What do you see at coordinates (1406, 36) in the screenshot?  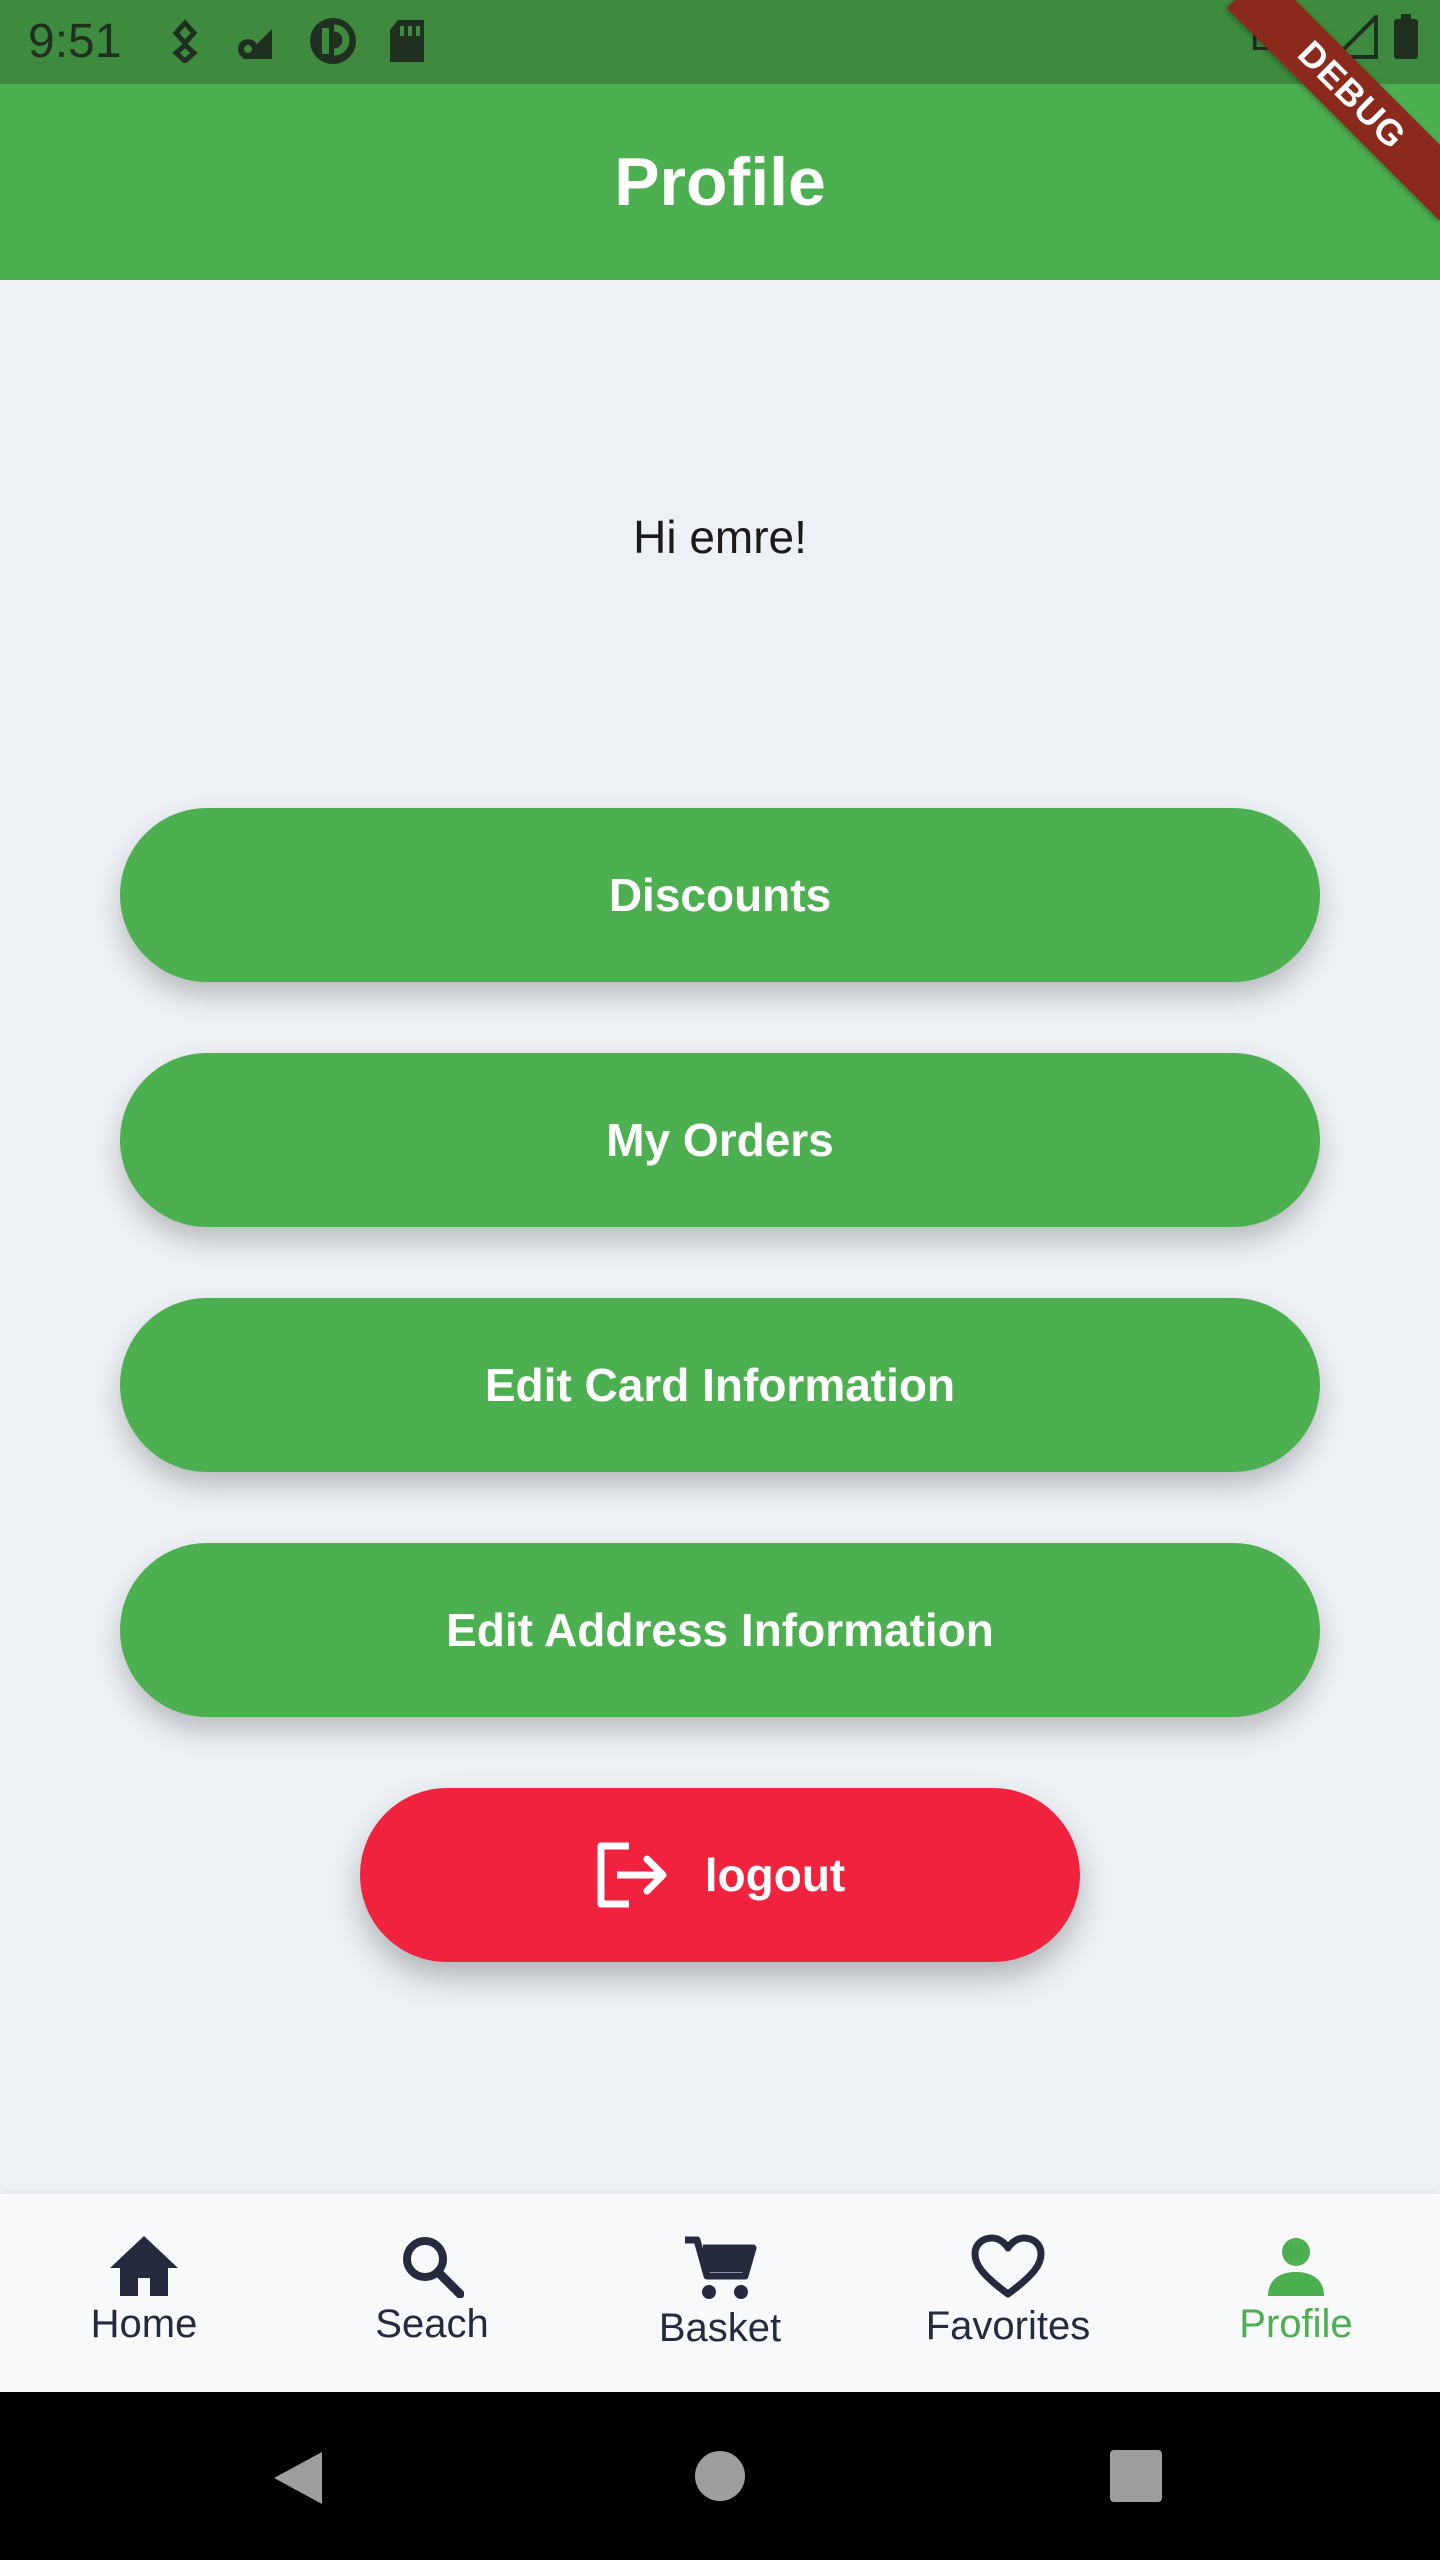 I see `battery-icon` at bounding box center [1406, 36].